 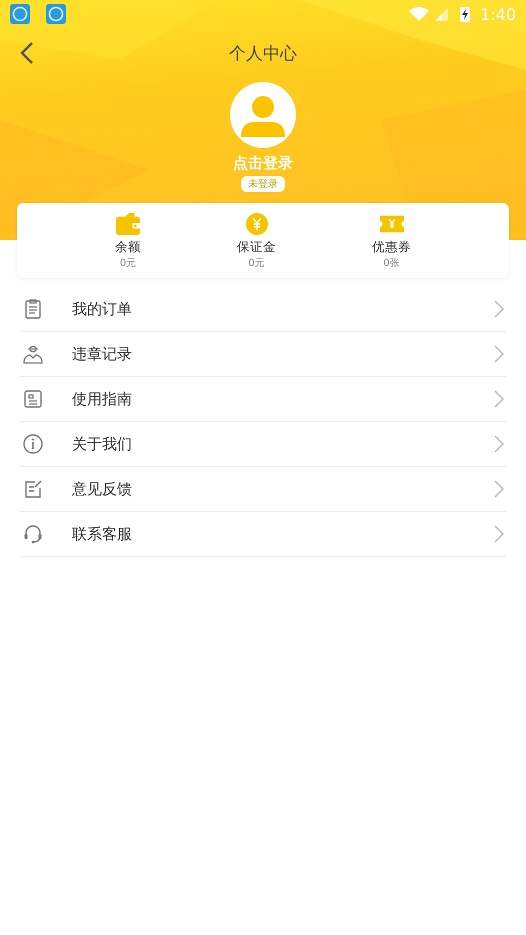 What do you see at coordinates (256, 224) in the screenshot?
I see `yen-coin-icon` at bounding box center [256, 224].